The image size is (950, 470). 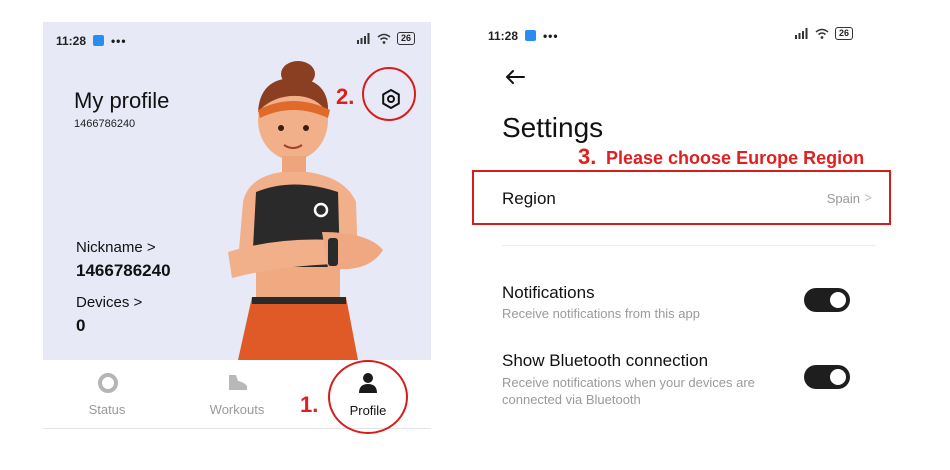 I want to click on page-title: My profile, so click(x=122, y=100).